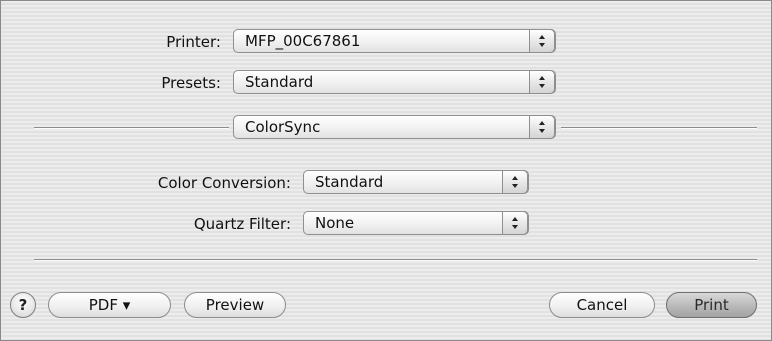 This screenshot has height=341, width=772. Describe the element at coordinates (394, 82) in the screenshot. I see `presets-popup: Standard` at that location.